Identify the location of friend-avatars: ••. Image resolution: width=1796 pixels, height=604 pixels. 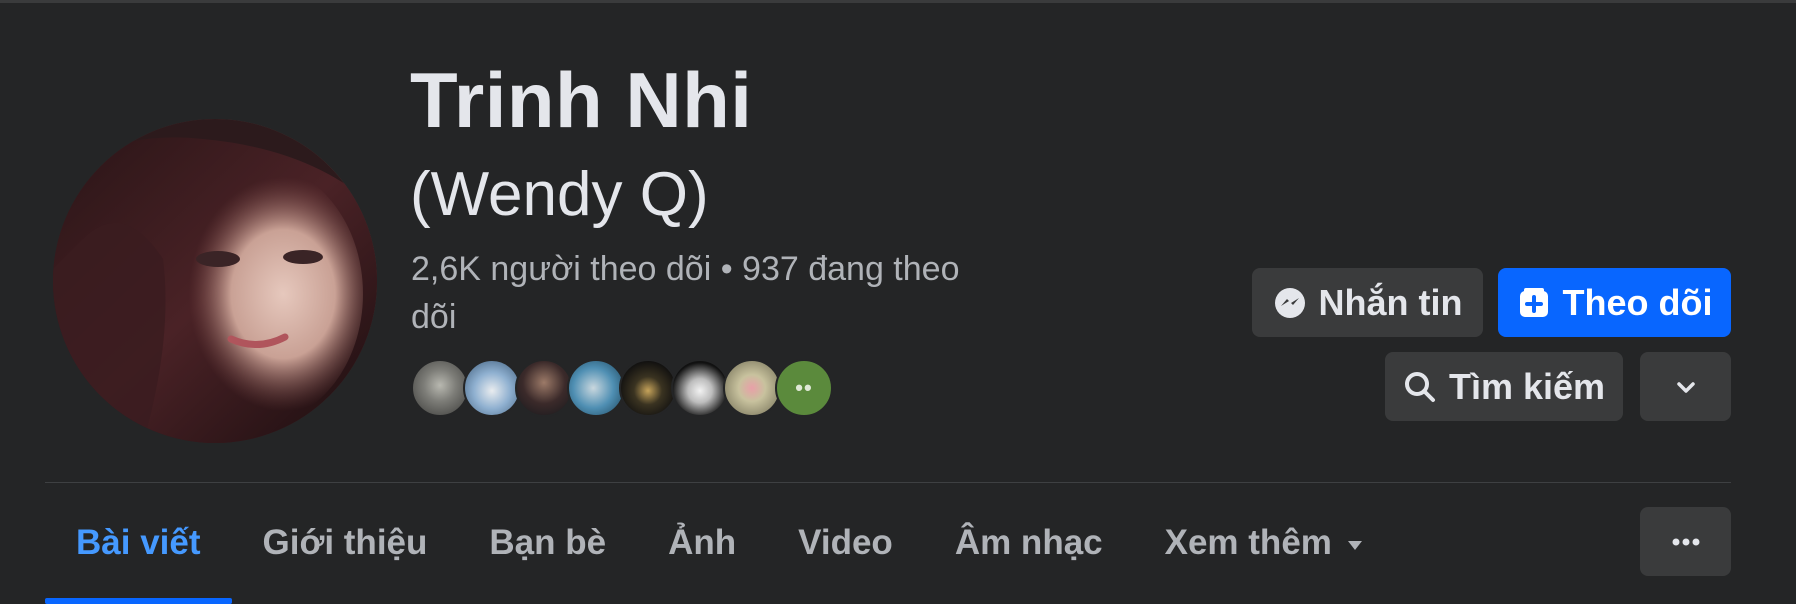
(622, 389).